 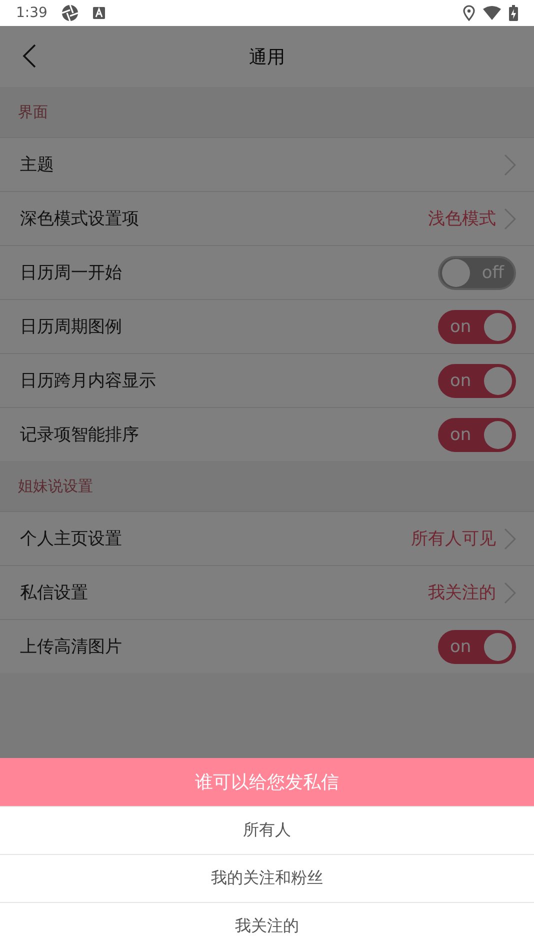 What do you see at coordinates (54, 593) in the screenshot?
I see `setting-label: 私信设置` at bounding box center [54, 593].